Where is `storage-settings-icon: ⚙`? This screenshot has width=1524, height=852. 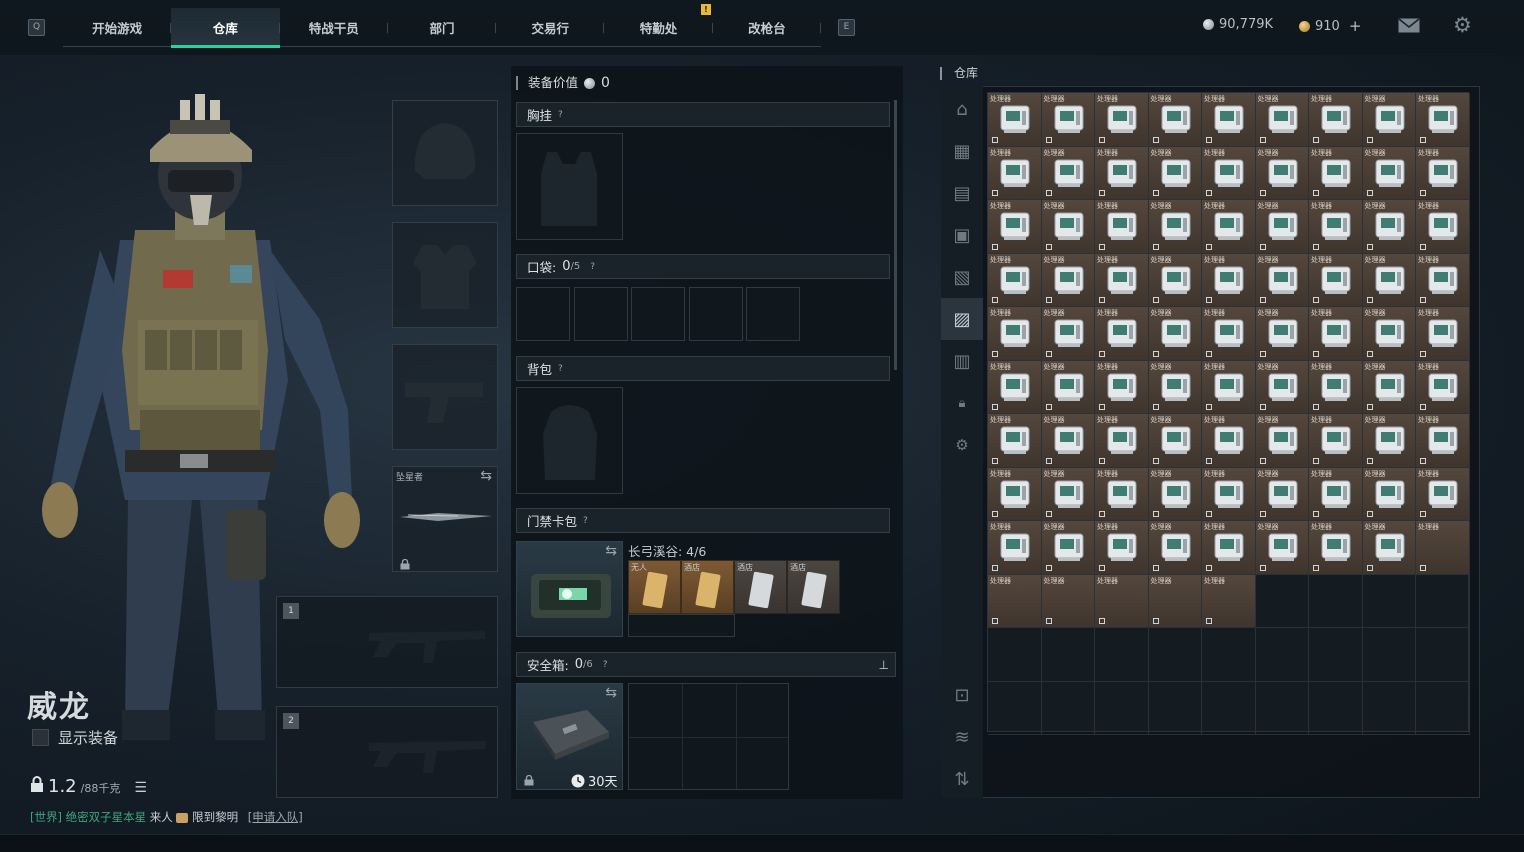
storage-settings-icon: ⚙ is located at coordinates (962, 445).